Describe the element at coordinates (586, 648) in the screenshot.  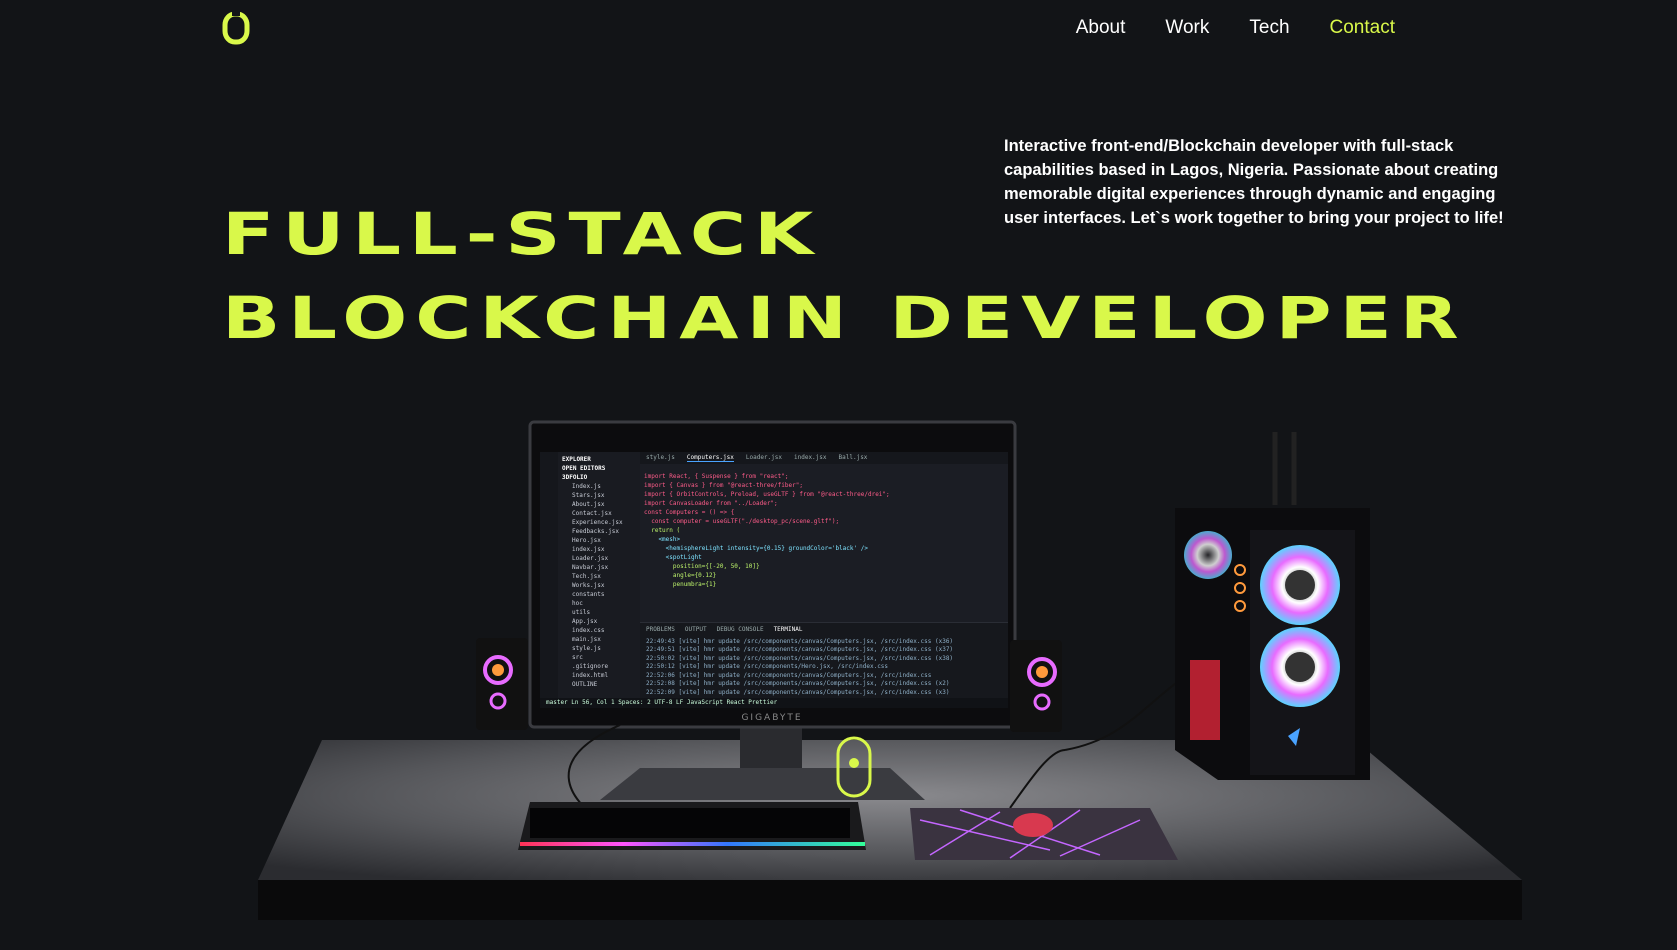
I see `explorer-file: style.js` at that location.